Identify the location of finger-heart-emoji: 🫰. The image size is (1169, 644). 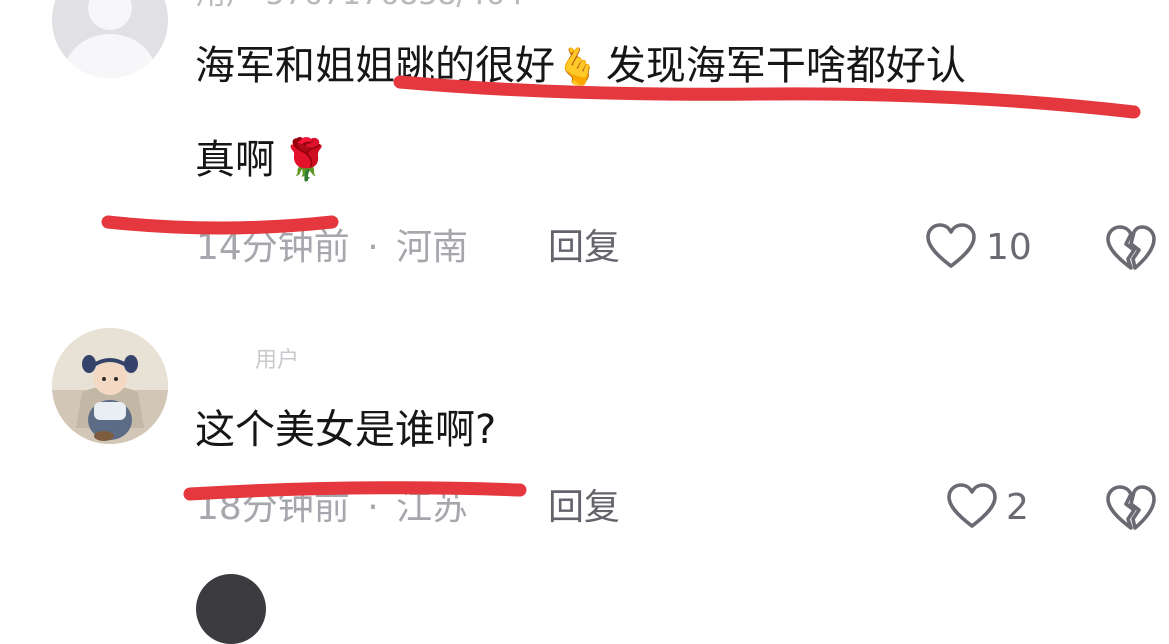
(577, 67).